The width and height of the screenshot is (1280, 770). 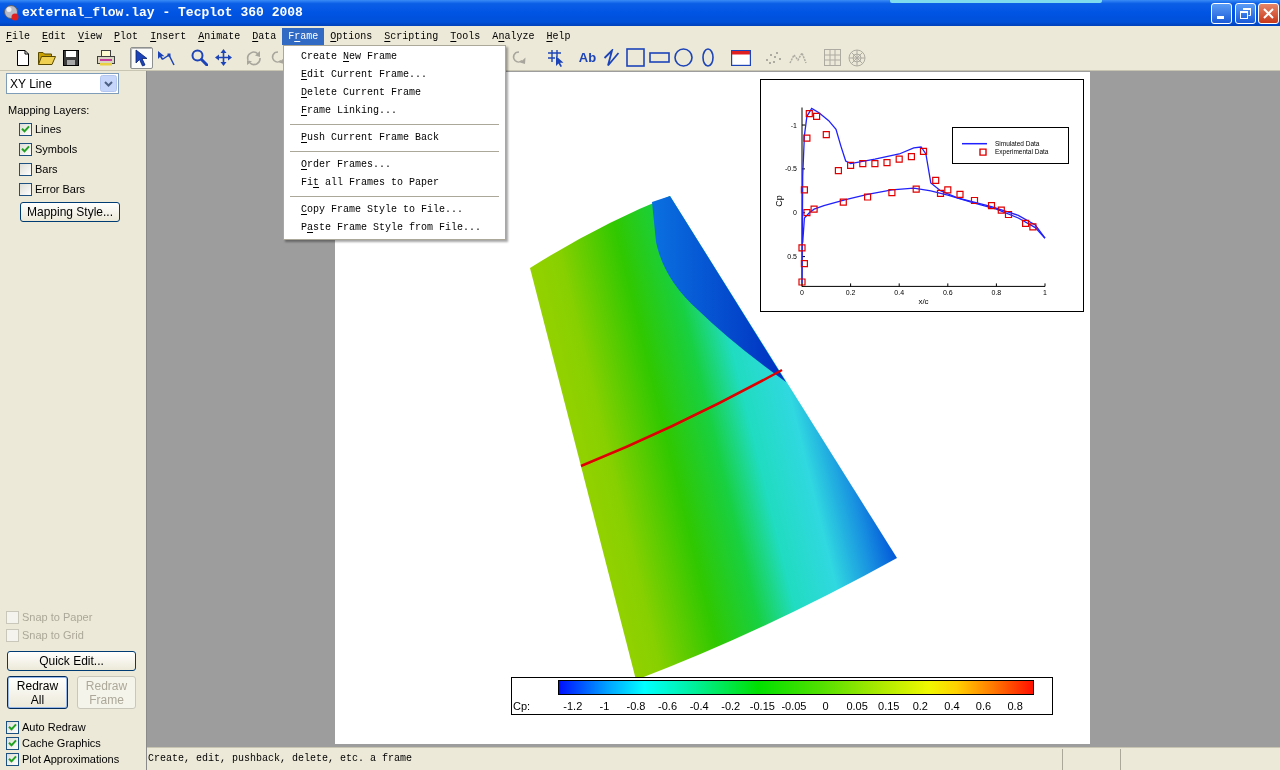 I want to click on level-label: -0.8, so click(x=636, y=706).